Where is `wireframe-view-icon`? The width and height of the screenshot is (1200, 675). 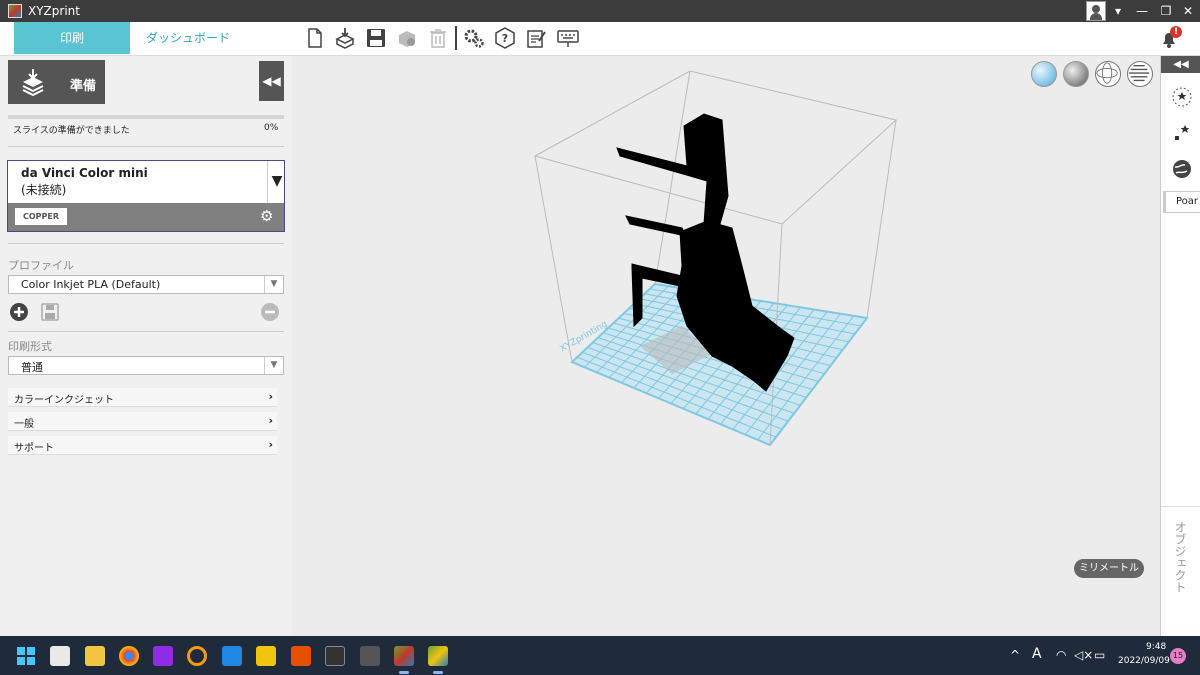
wireframe-view-icon is located at coordinates (1108, 74).